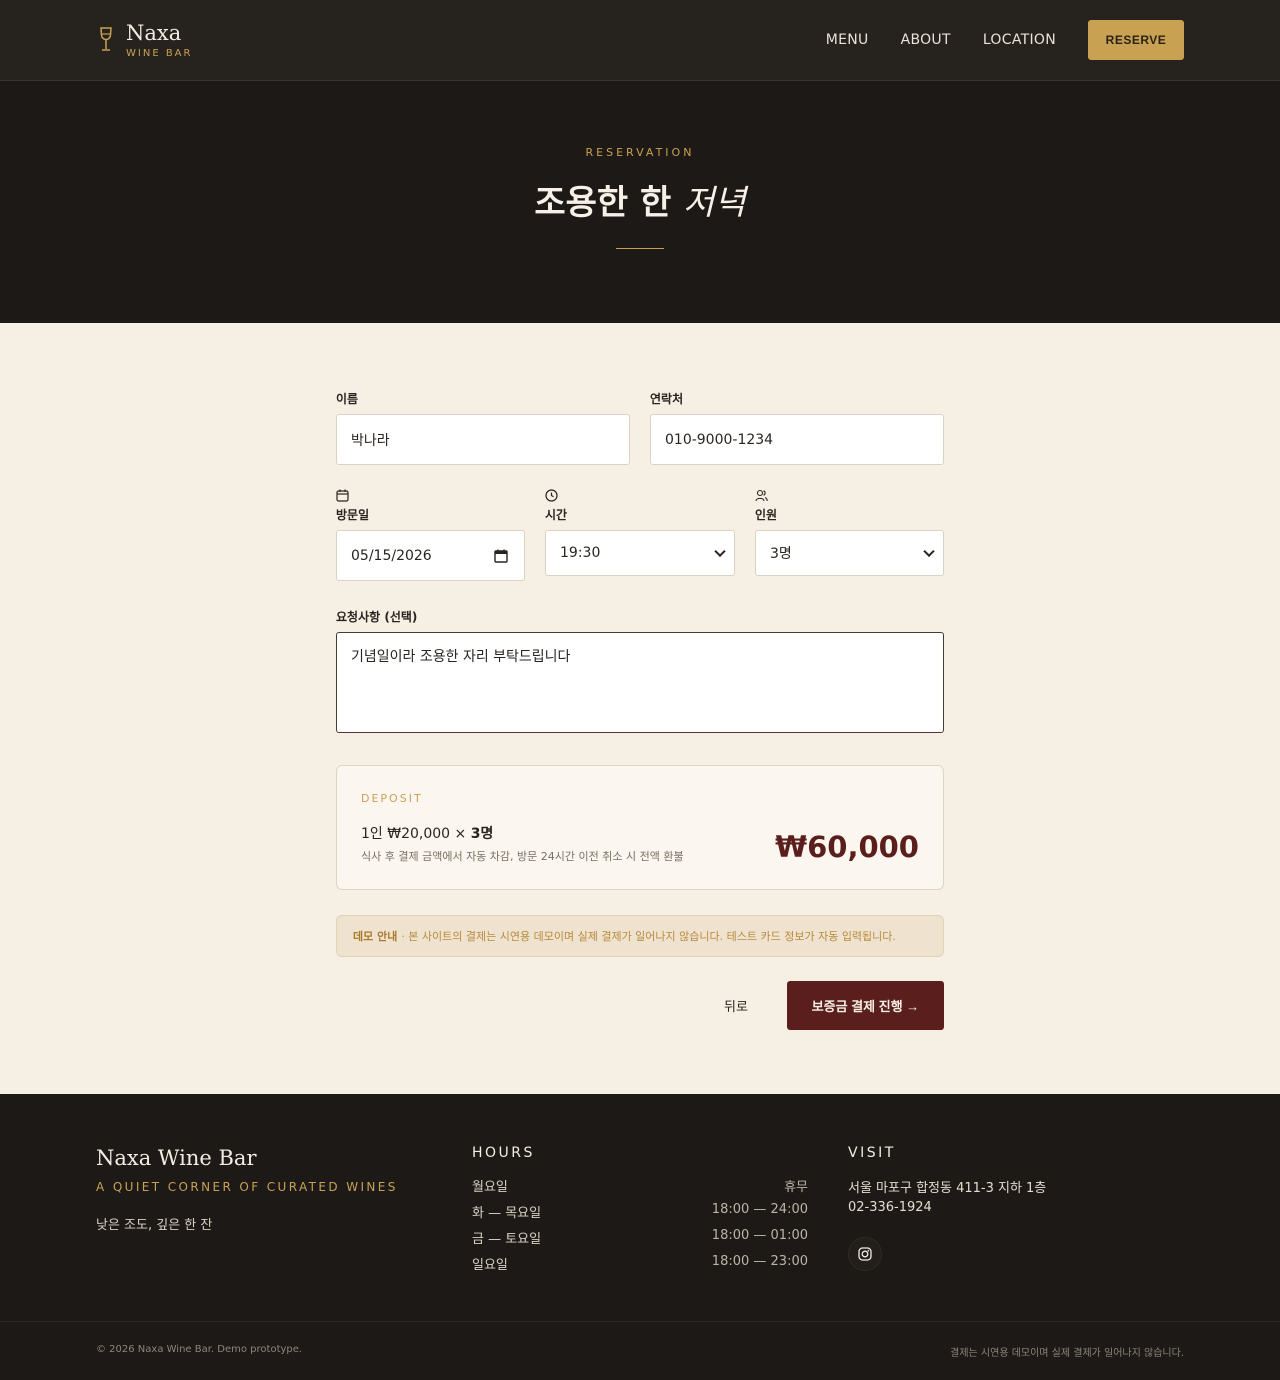 This screenshot has width=1280, height=1380. I want to click on hours-day: 금 — 토요일, so click(507, 1239).